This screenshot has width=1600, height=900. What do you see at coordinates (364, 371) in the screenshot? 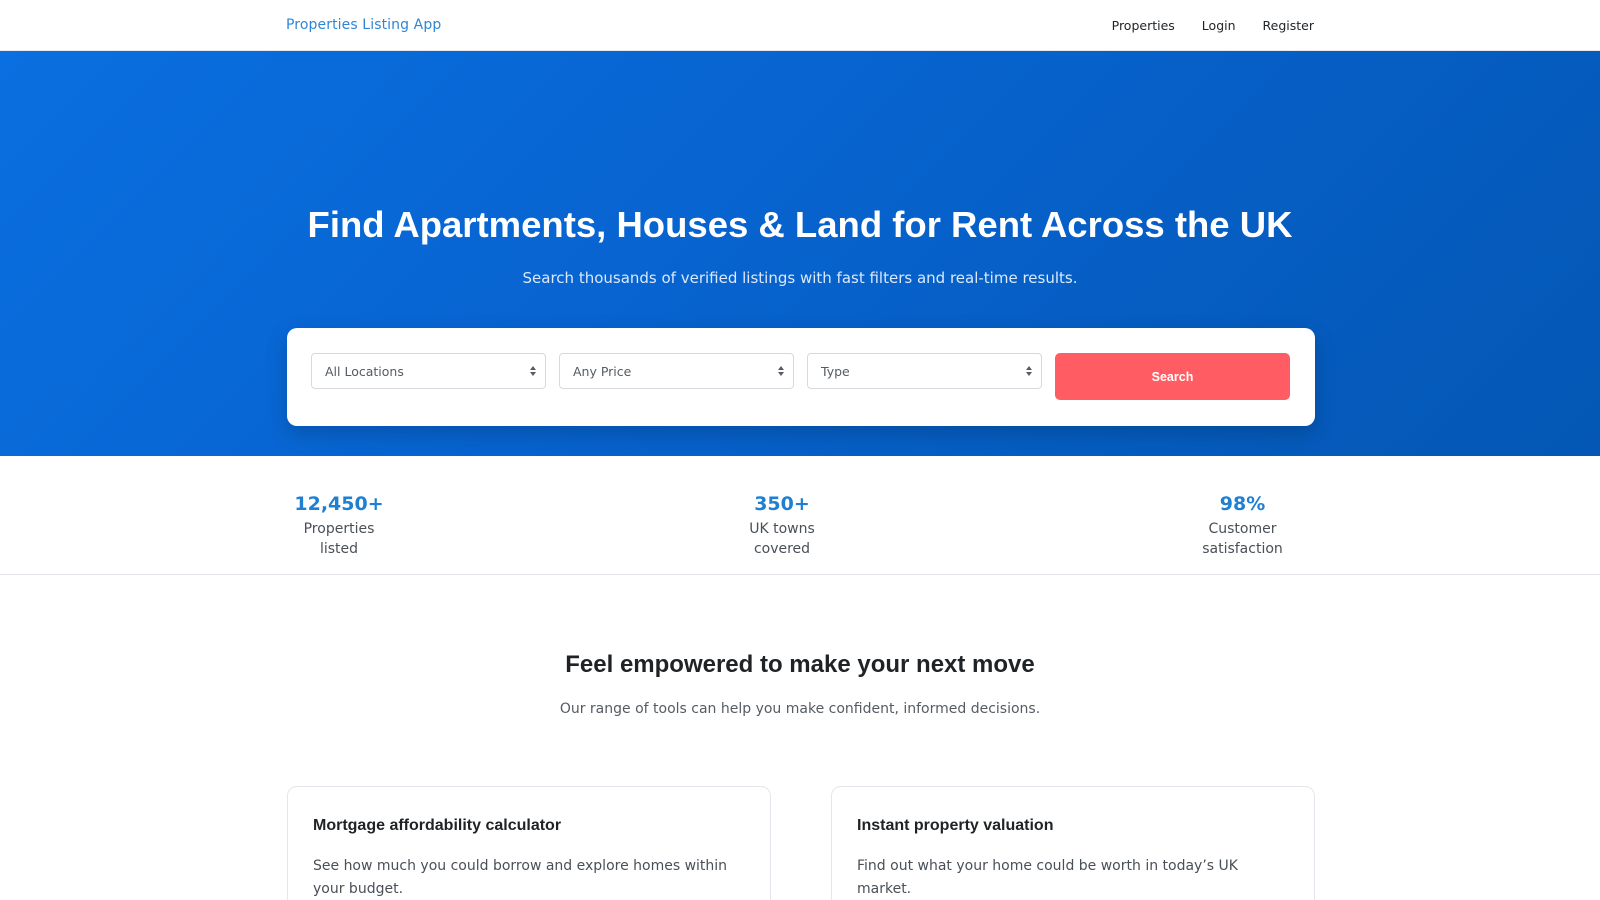
I see `location-select-value: All Locations` at bounding box center [364, 371].